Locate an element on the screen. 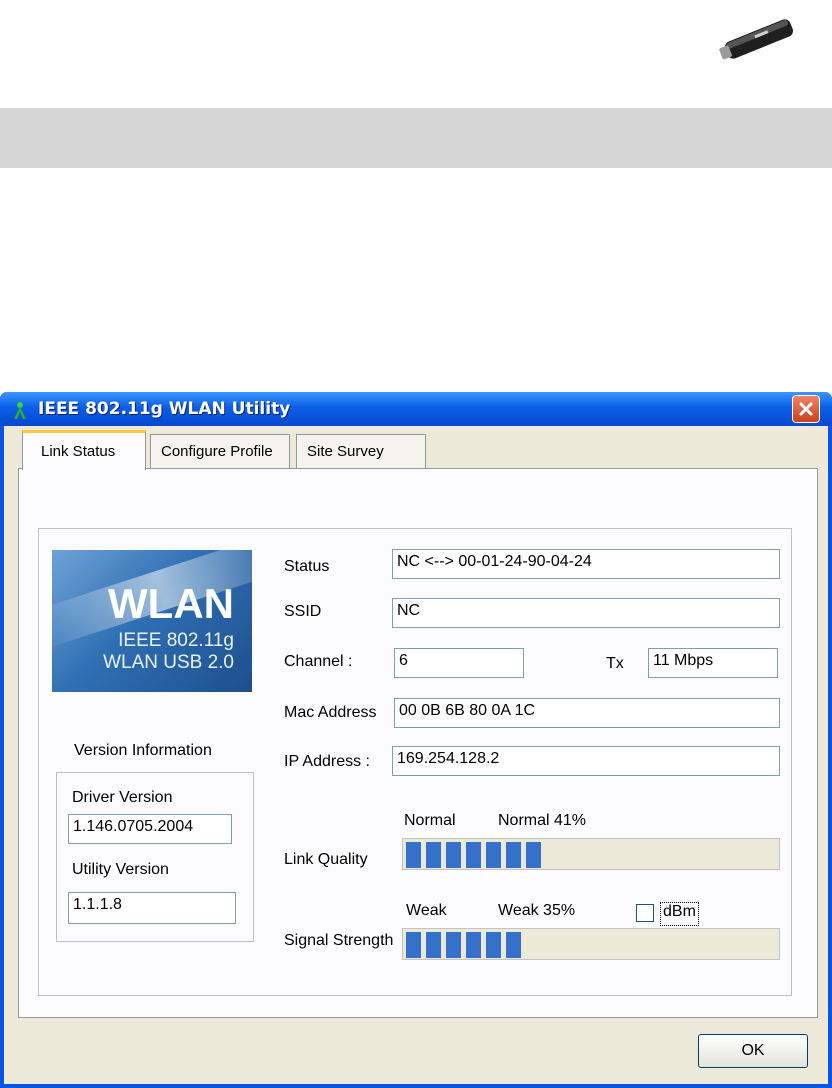  wlan-logo: WLAN IEEE 802.11g WLAN USB 2.0 is located at coordinates (152, 621).